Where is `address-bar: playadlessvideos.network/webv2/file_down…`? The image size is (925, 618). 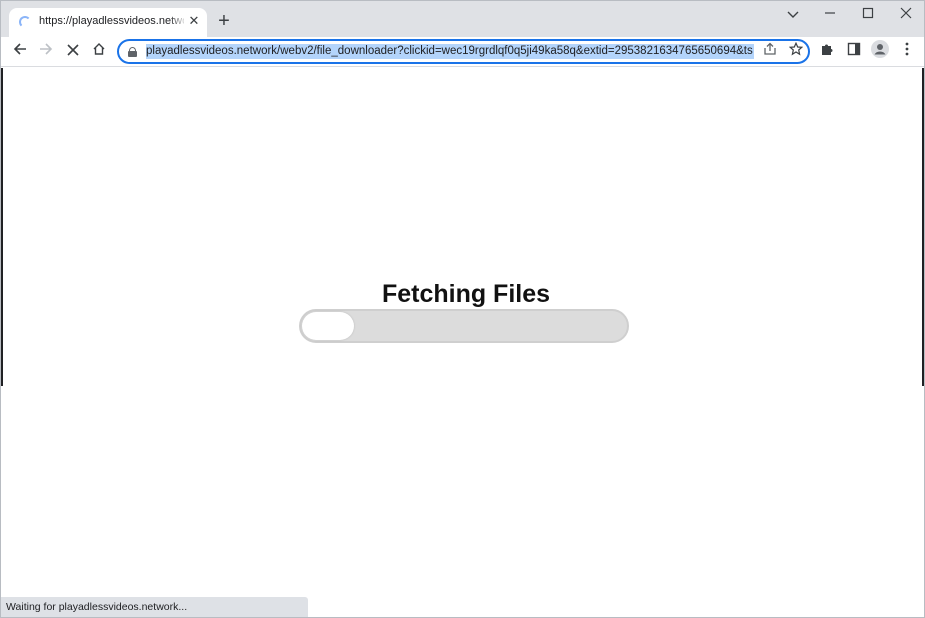 address-bar: playadlessvideos.network/webv2/file_down… is located at coordinates (463, 51).